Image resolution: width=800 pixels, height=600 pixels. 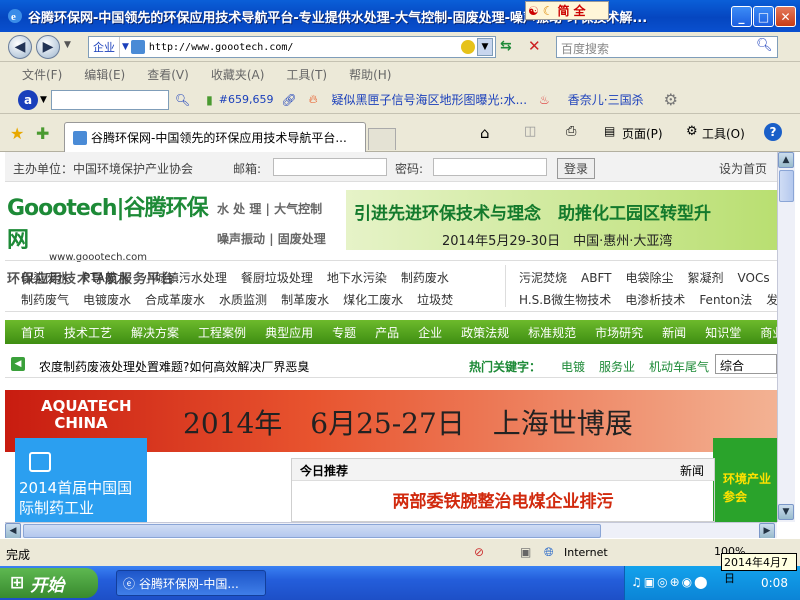 I want to click on password-field, so click(x=490, y=167).